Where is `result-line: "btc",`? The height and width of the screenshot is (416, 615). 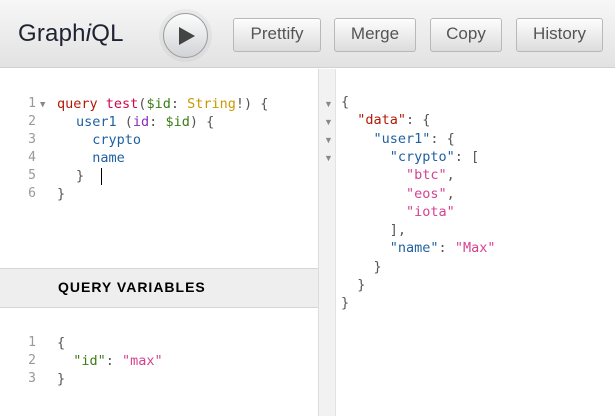 result-line: "btc", is located at coordinates (398, 175).